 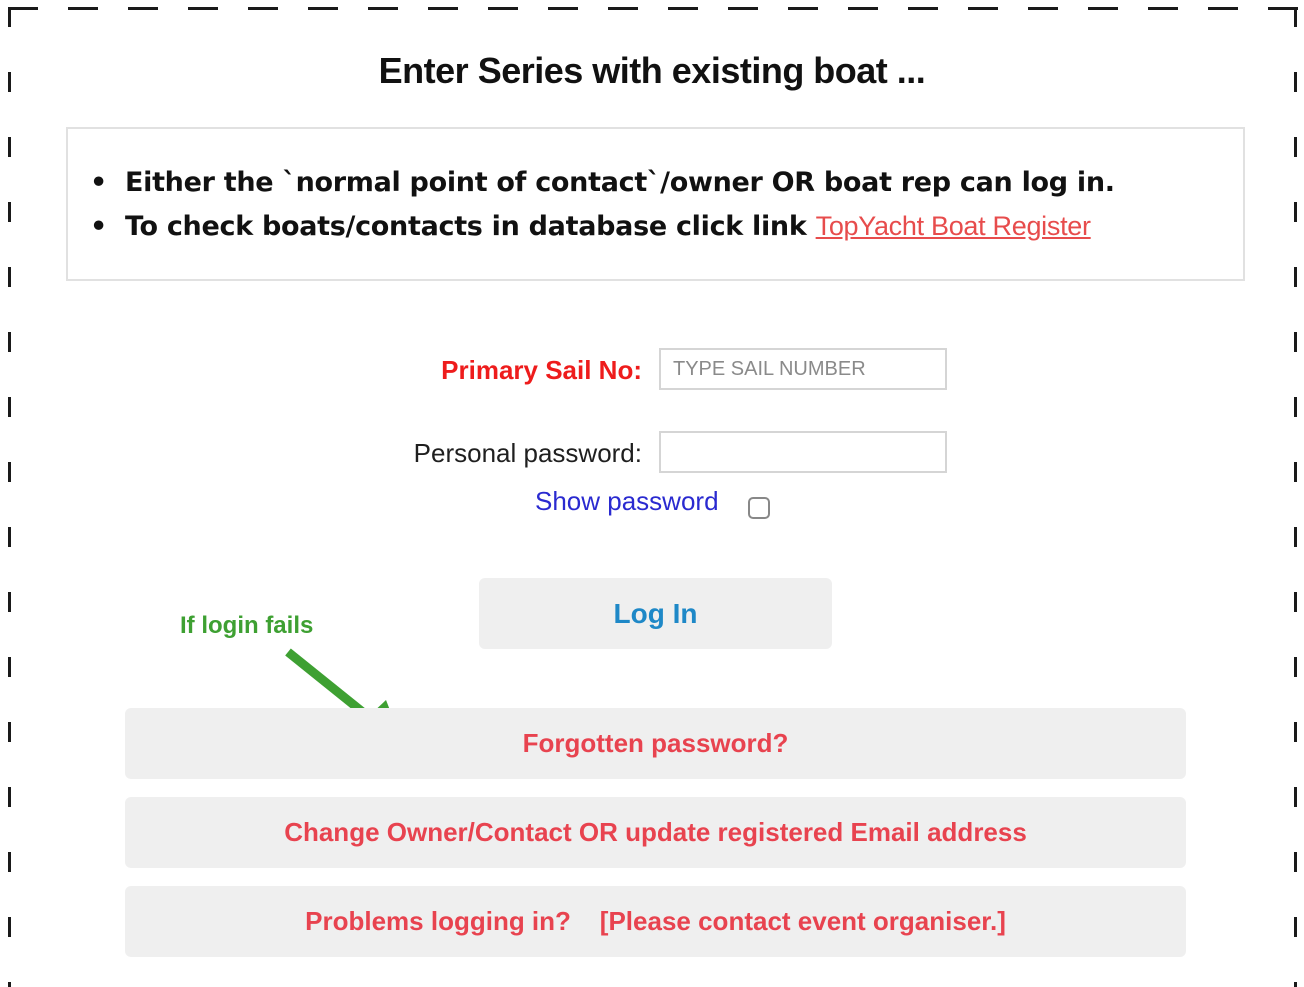 I want to click on show-password-checkbox, so click(x=759, y=508).